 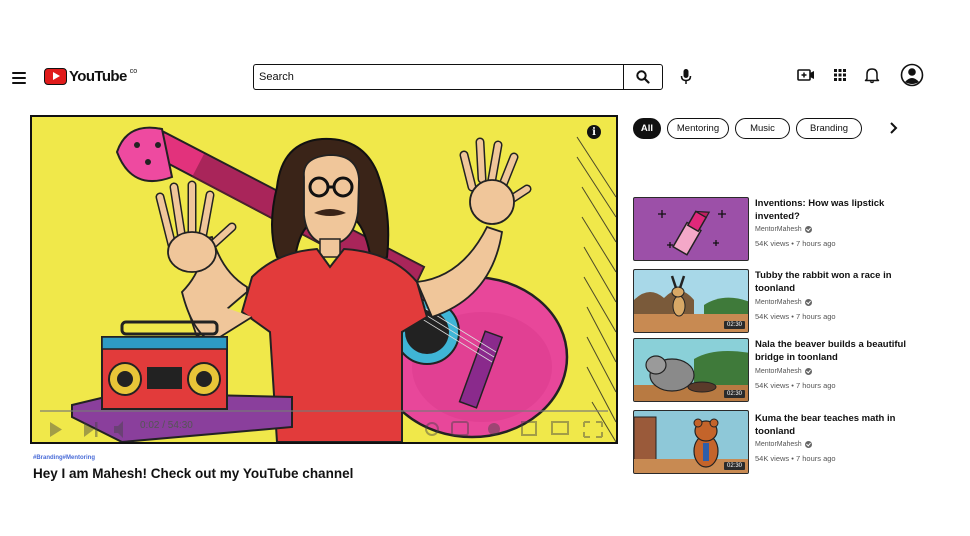 I want to click on play-logo-icon, so click(x=55, y=76).